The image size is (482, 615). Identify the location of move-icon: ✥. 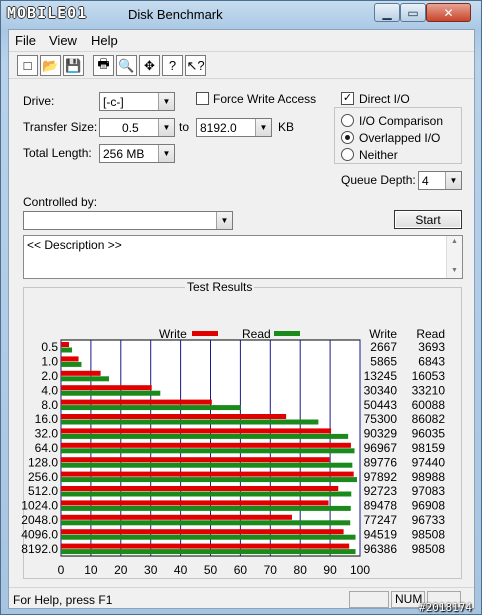
(149, 65).